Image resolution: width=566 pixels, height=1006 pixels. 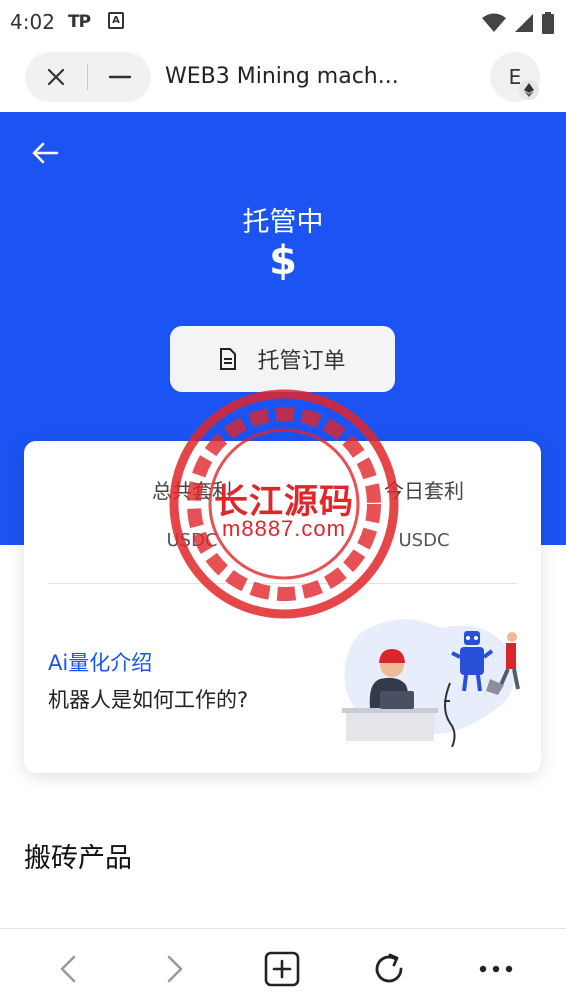 I want to click on status-time: 4:02, so click(x=32, y=22).